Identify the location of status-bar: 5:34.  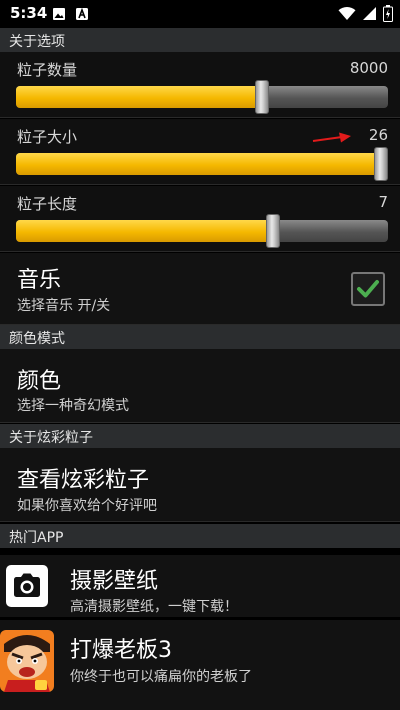
(200, 14).